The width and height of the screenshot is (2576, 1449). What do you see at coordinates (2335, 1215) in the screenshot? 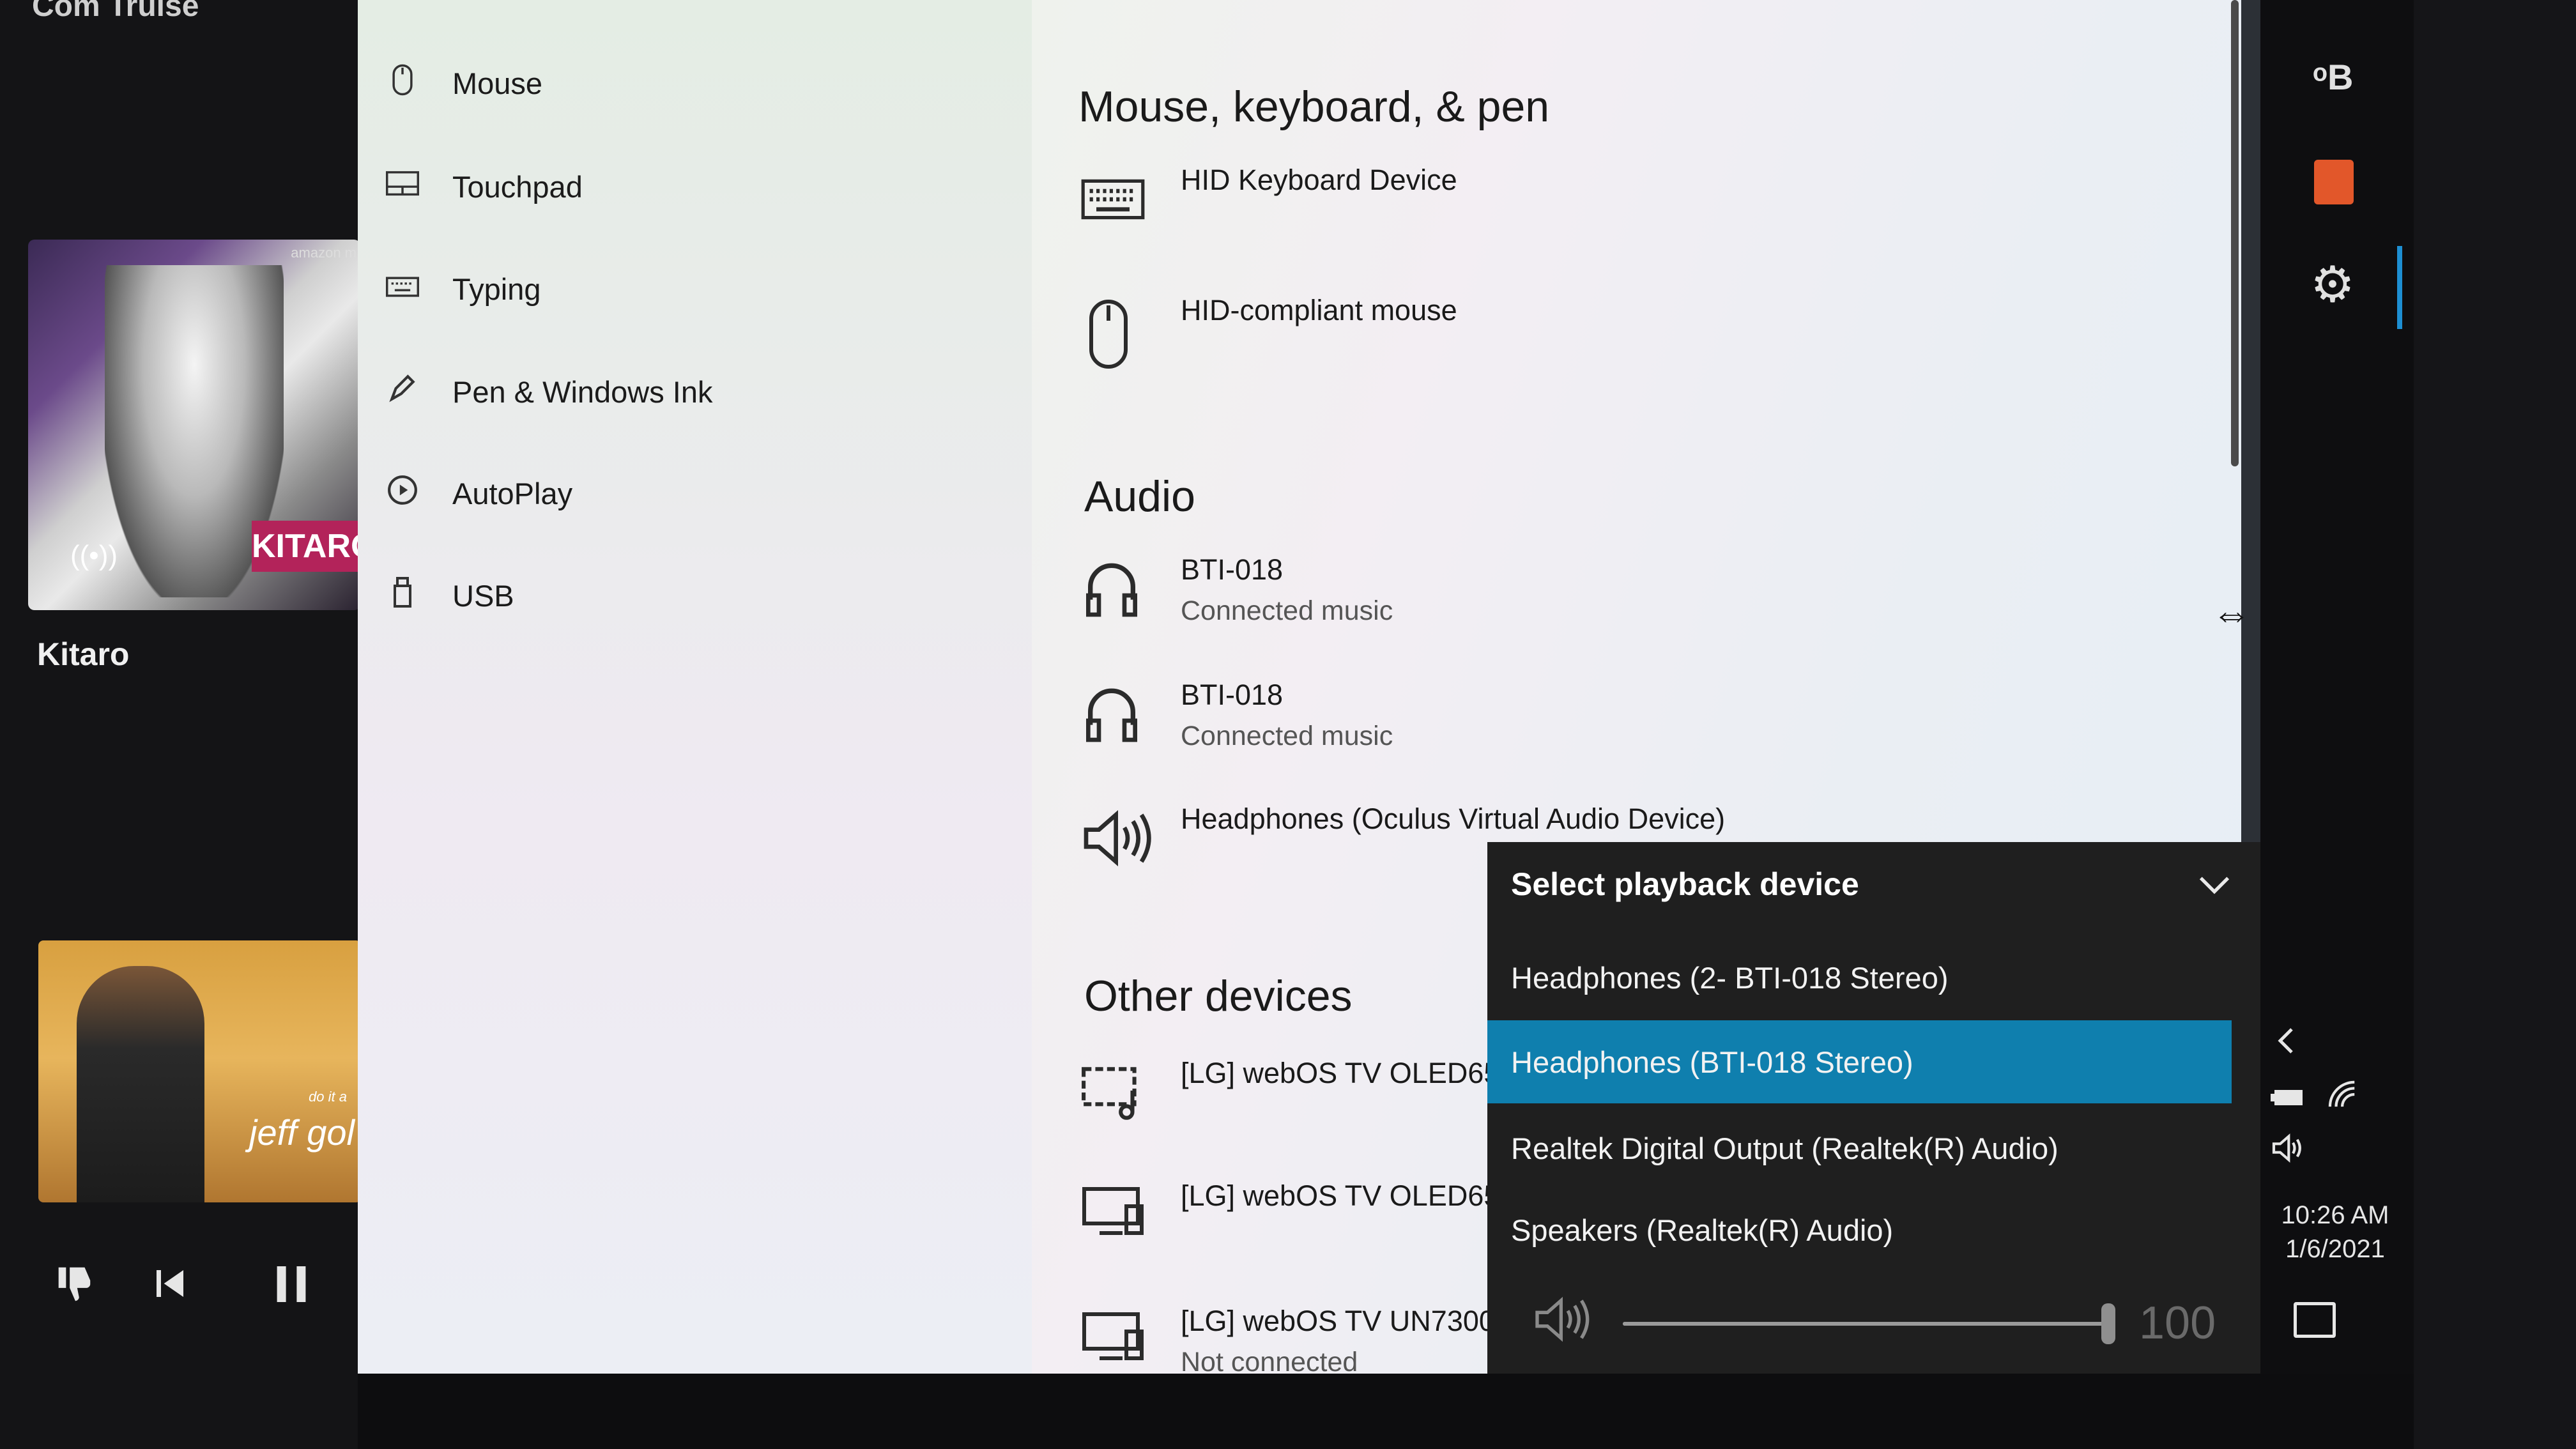
I see `clock-time: 10:26 AM` at bounding box center [2335, 1215].